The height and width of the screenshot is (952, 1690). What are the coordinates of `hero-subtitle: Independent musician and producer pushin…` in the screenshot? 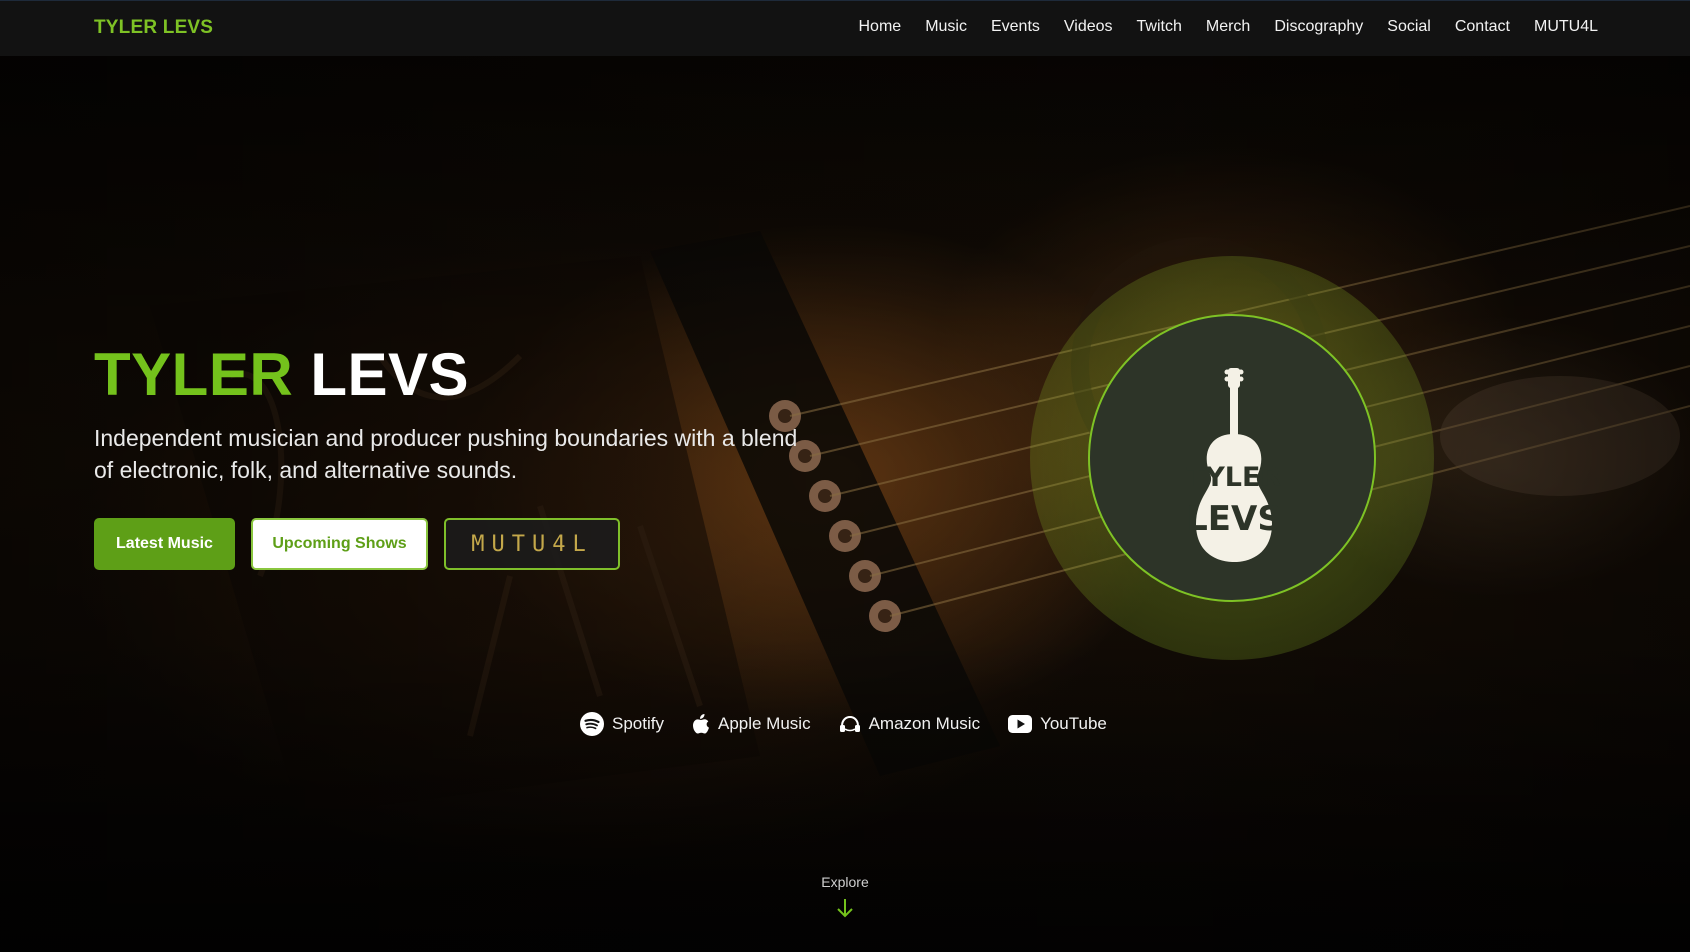 It's located at (446, 454).